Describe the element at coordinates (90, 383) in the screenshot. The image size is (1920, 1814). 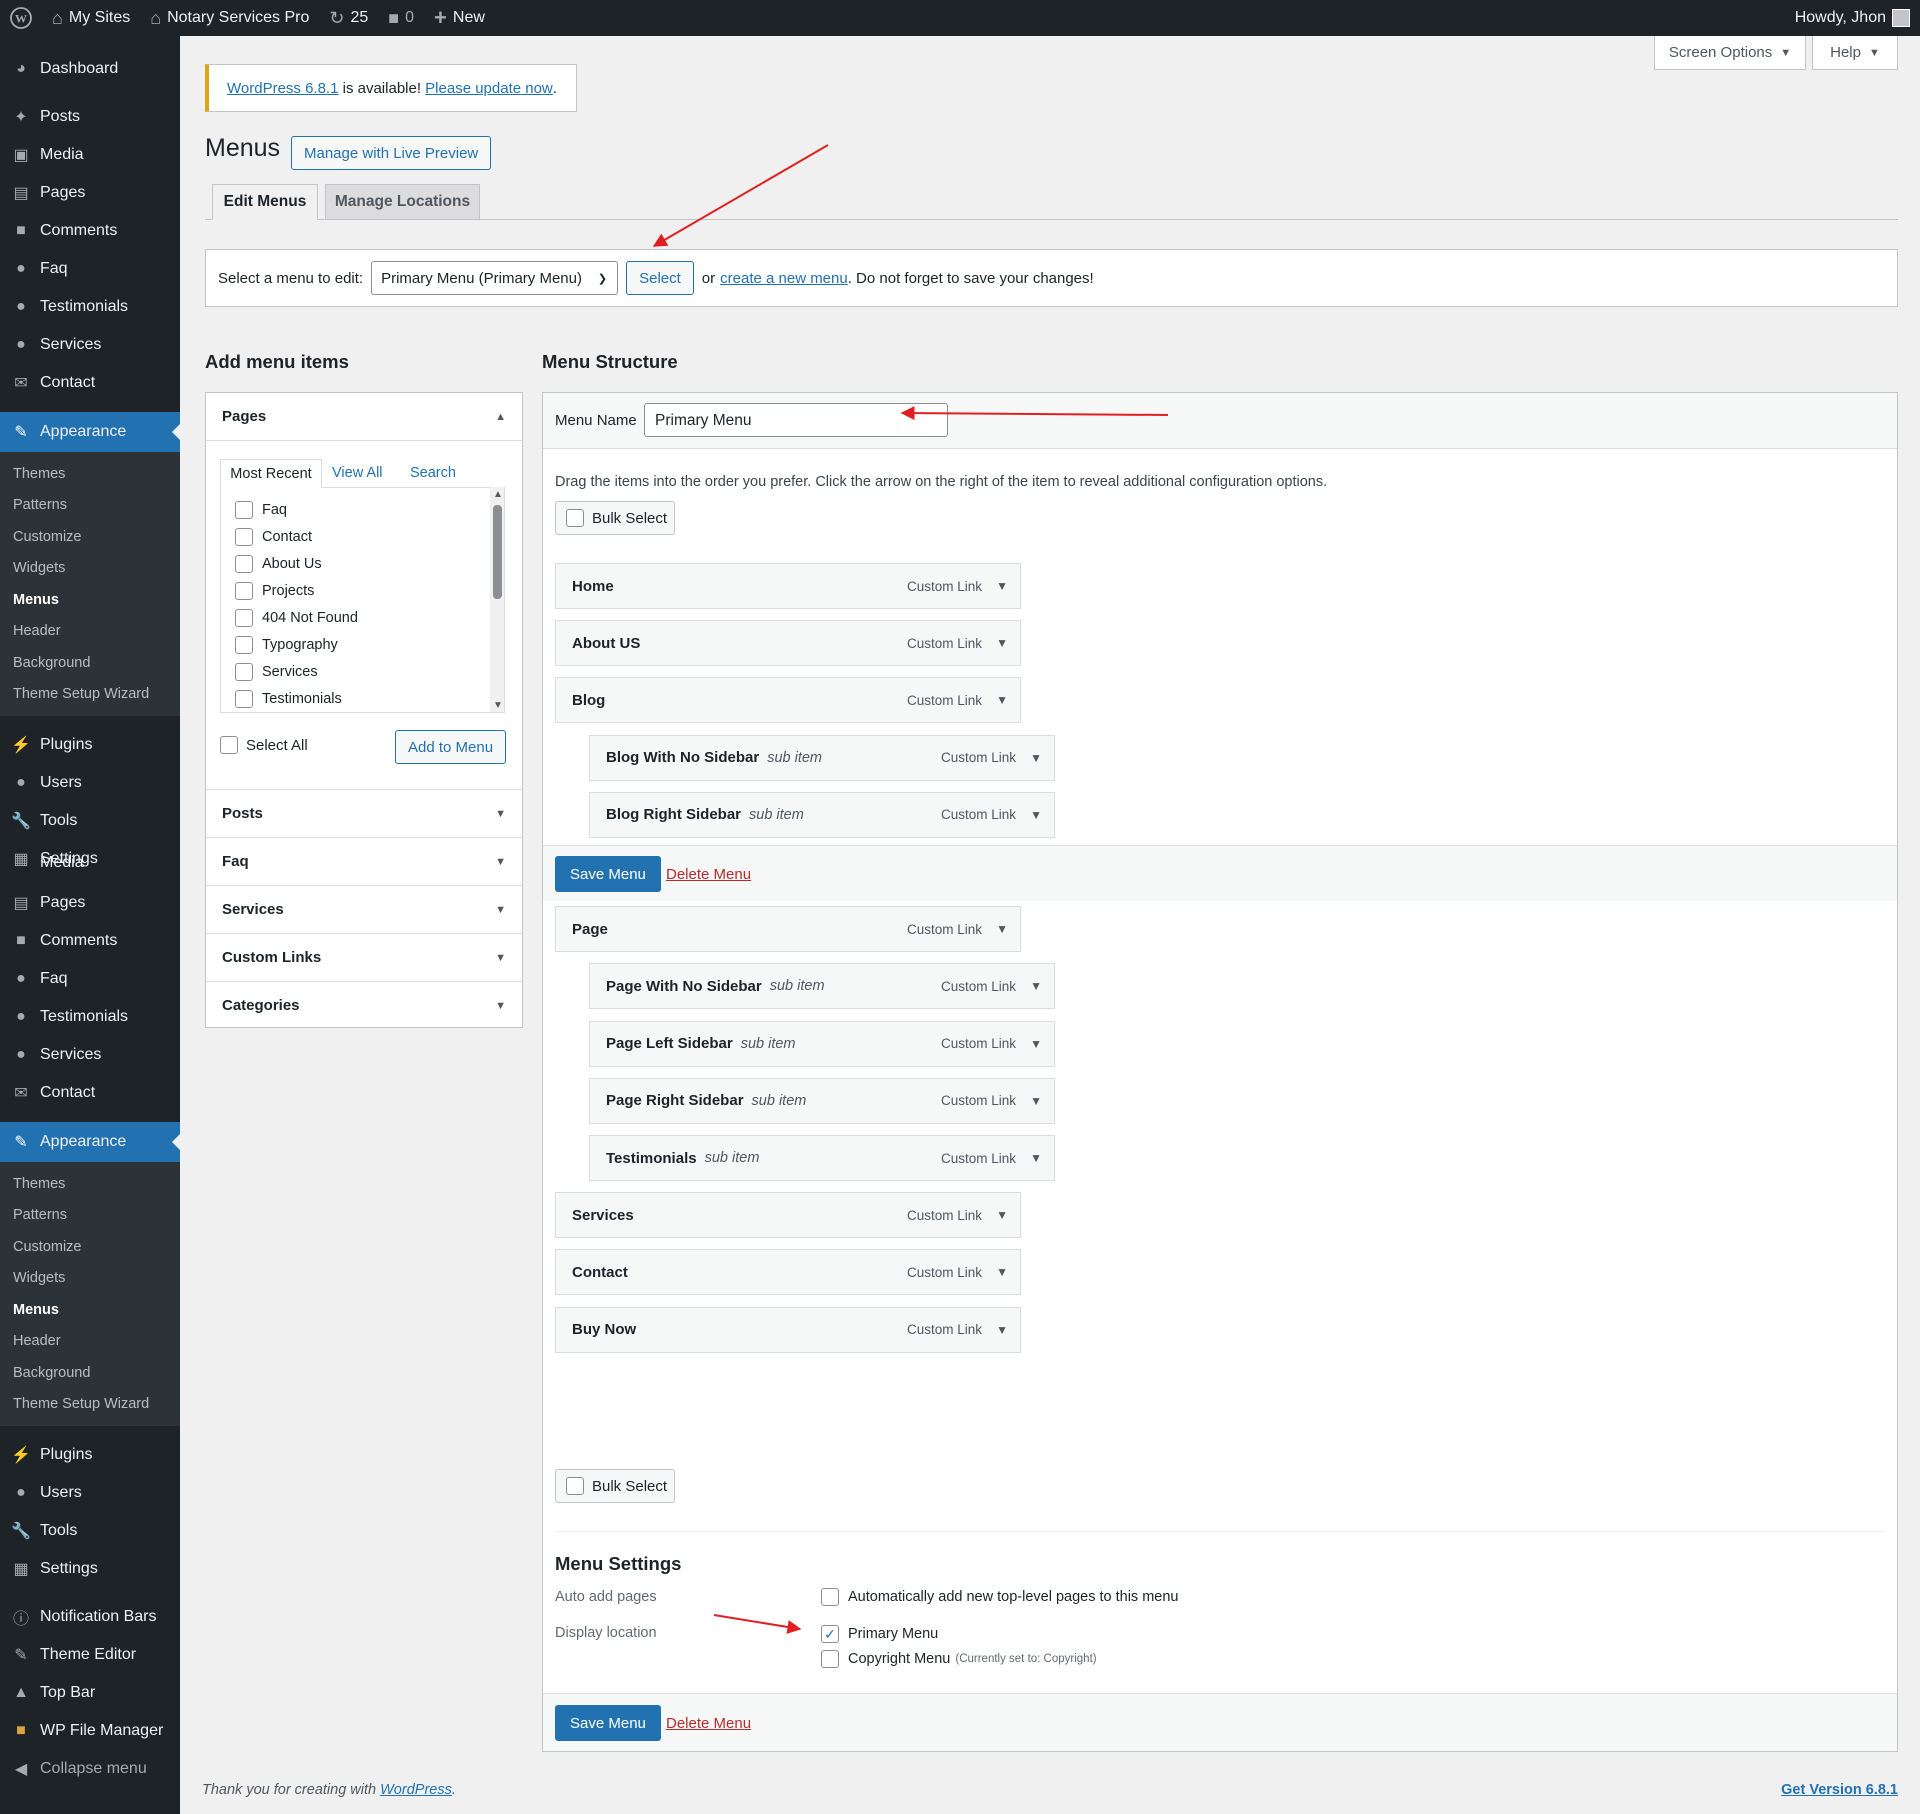
I see `sidebar-item-contact: ✉ Contact` at that location.